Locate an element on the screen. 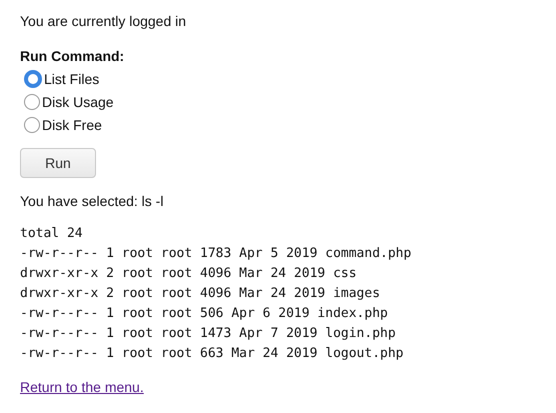 This screenshot has height=413, width=556. output-line: total 24 is located at coordinates (52, 234).